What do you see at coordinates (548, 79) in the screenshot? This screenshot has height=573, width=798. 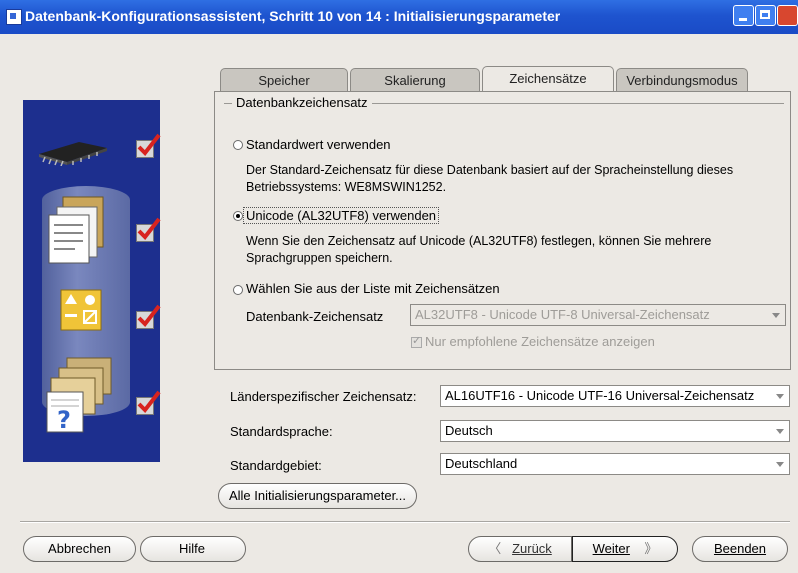 I see `tab-zeichensaetze: Zeichensätze` at bounding box center [548, 79].